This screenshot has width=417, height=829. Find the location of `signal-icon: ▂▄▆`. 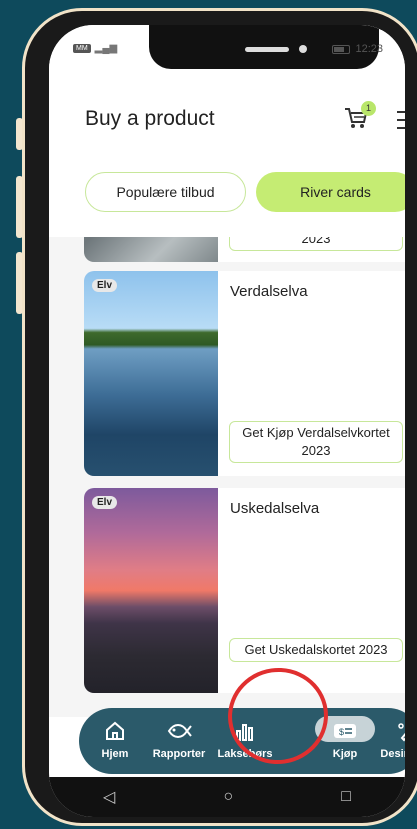

signal-icon: ▂▄▆ is located at coordinates (106, 48).